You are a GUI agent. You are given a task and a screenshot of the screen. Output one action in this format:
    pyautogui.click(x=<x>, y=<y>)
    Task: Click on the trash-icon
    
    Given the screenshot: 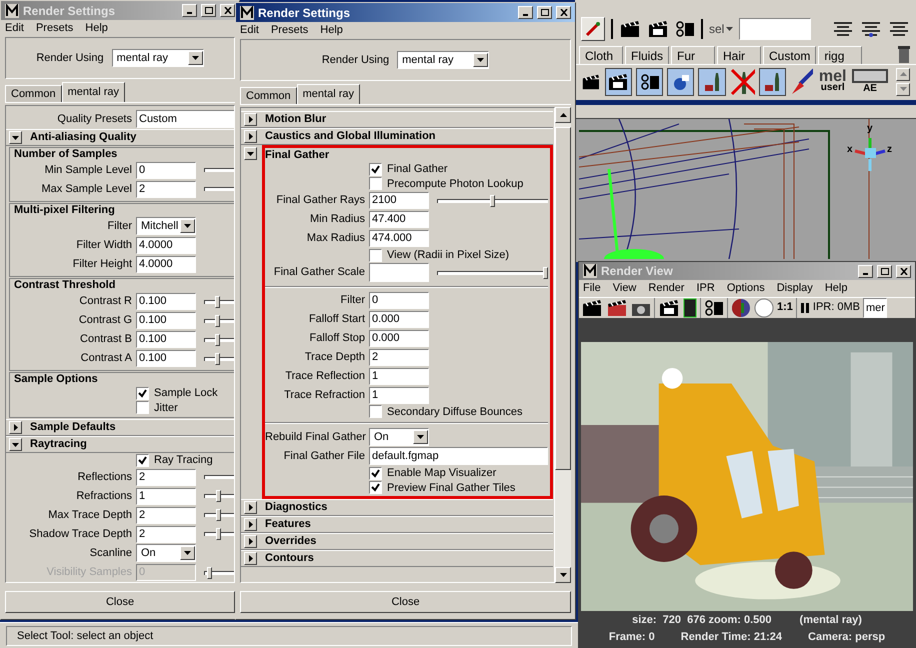 What is the action you would take?
    pyautogui.click(x=904, y=54)
    